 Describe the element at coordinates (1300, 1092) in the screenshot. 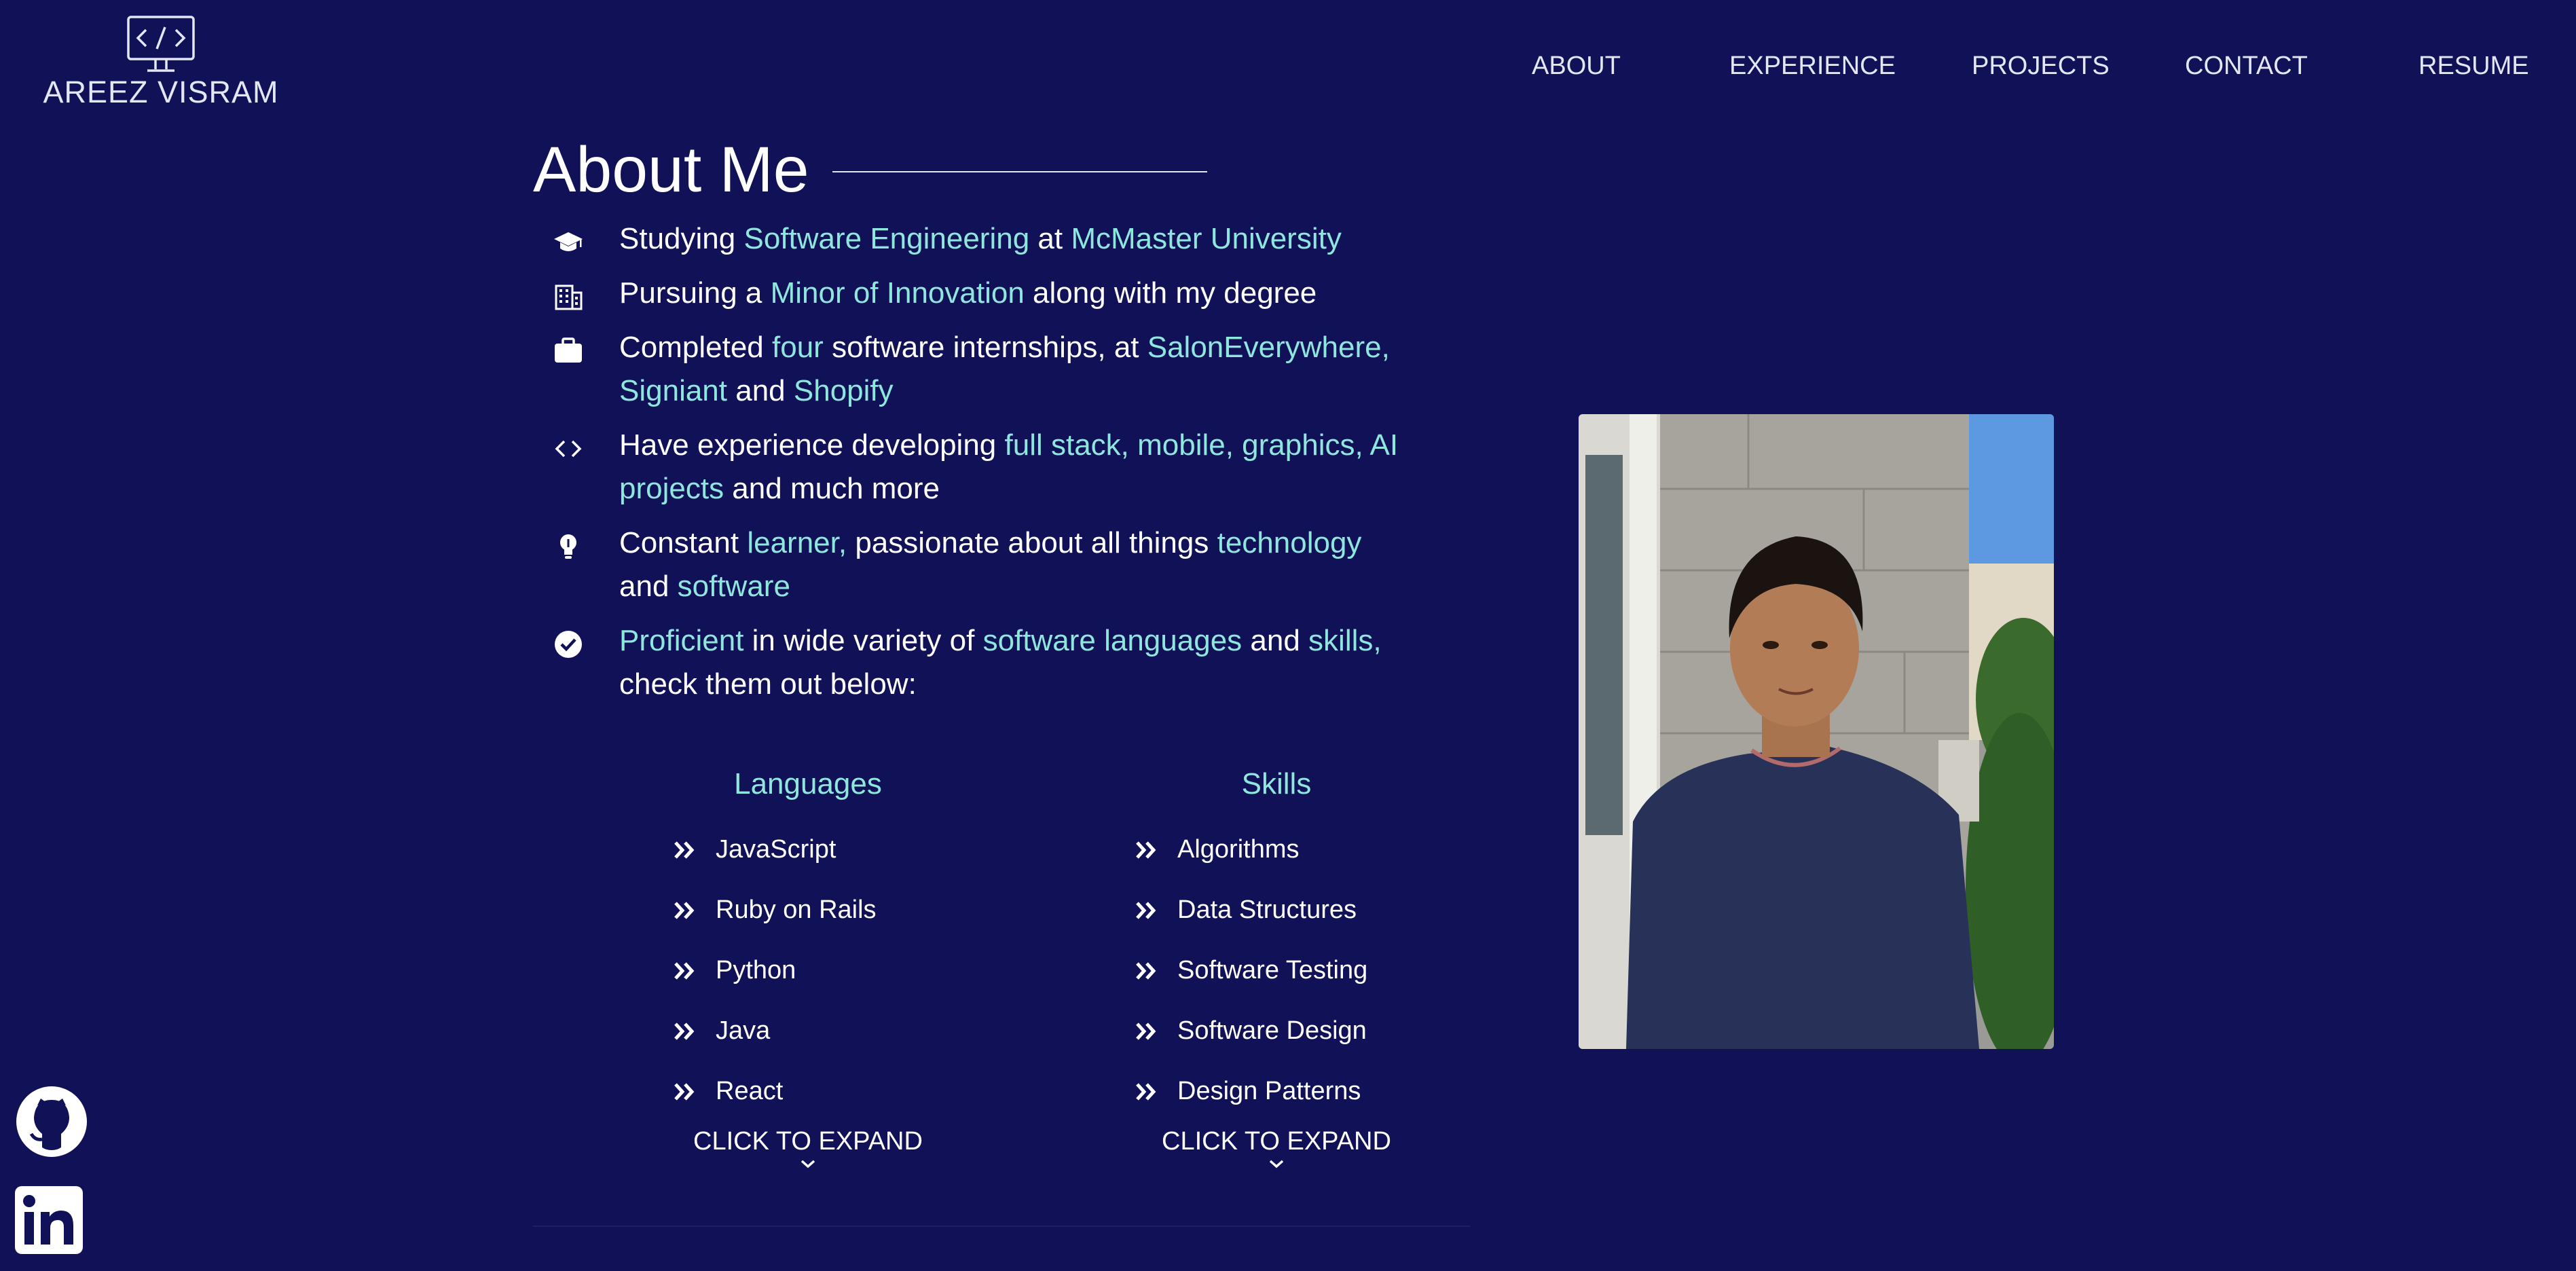

I see `skill-item: Design Patterns` at that location.